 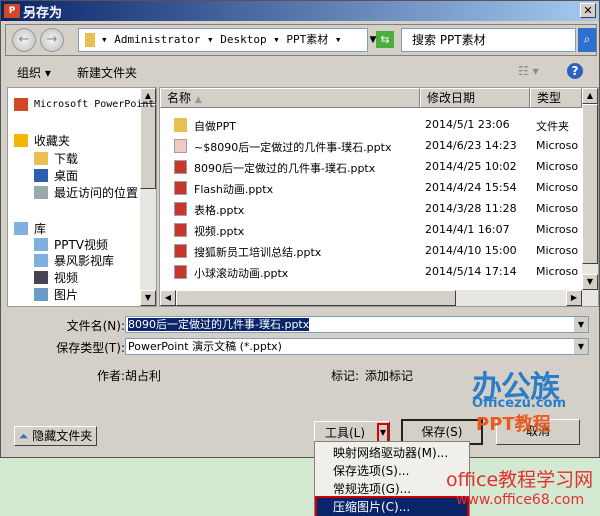 I want to click on watermark-url: www.office68.com, so click(x=520, y=500).